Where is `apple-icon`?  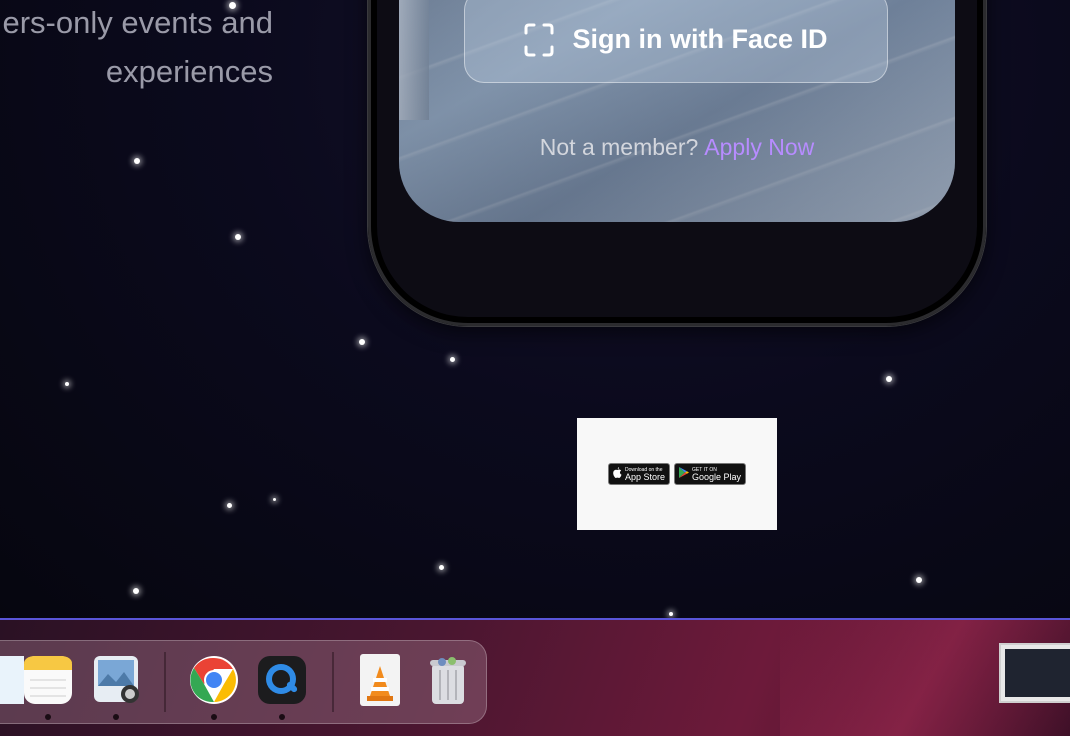
apple-icon is located at coordinates (617, 474).